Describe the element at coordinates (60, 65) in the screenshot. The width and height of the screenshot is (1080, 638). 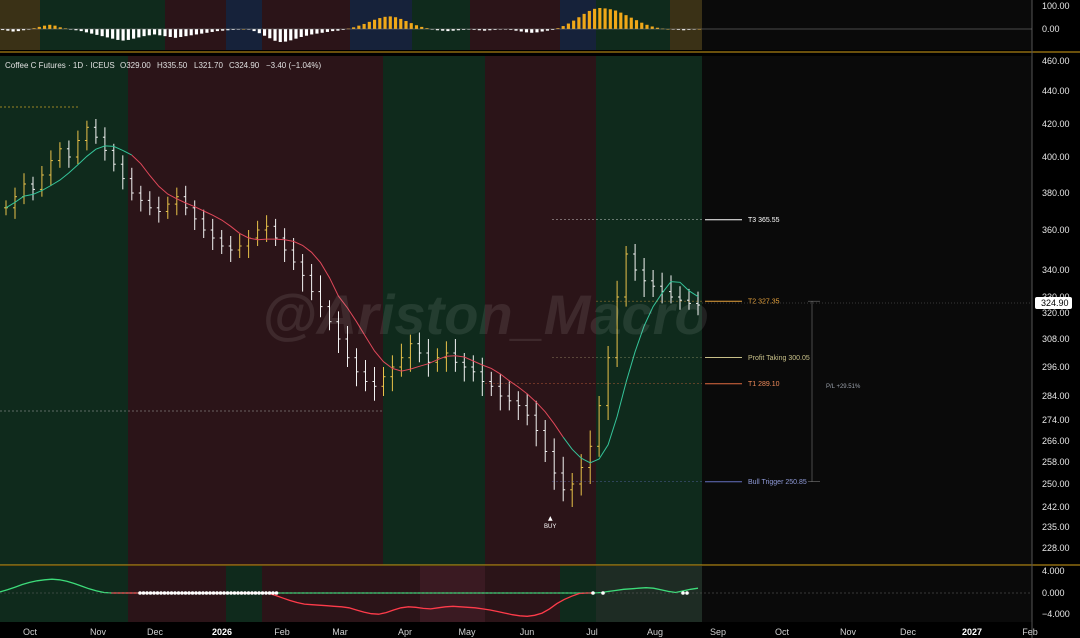
I see `header-symbol: Coffee C Futures · 1D · ICEUS` at that location.